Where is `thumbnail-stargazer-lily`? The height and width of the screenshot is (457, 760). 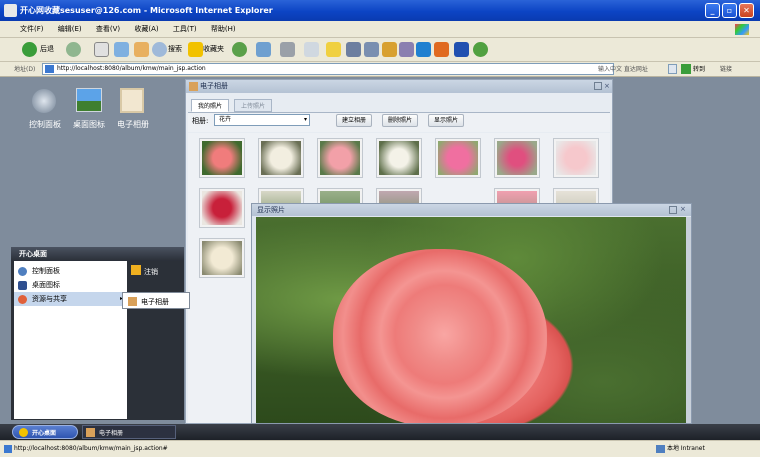 thumbnail-stargazer-lily is located at coordinates (517, 158).